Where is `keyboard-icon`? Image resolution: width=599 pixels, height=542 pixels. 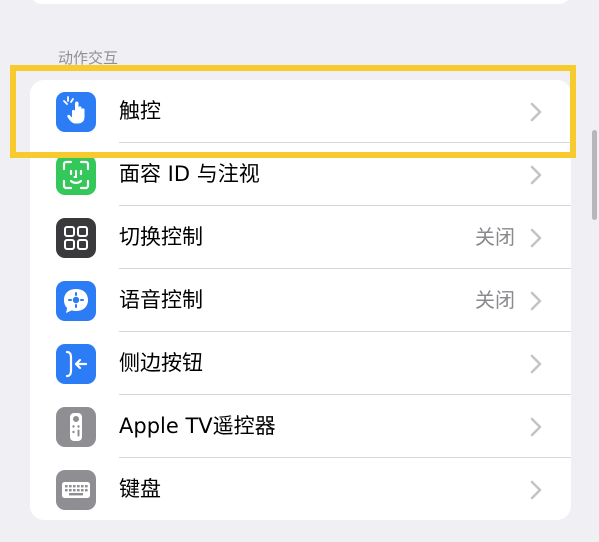 keyboard-icon is located at coordinates (76, 490).